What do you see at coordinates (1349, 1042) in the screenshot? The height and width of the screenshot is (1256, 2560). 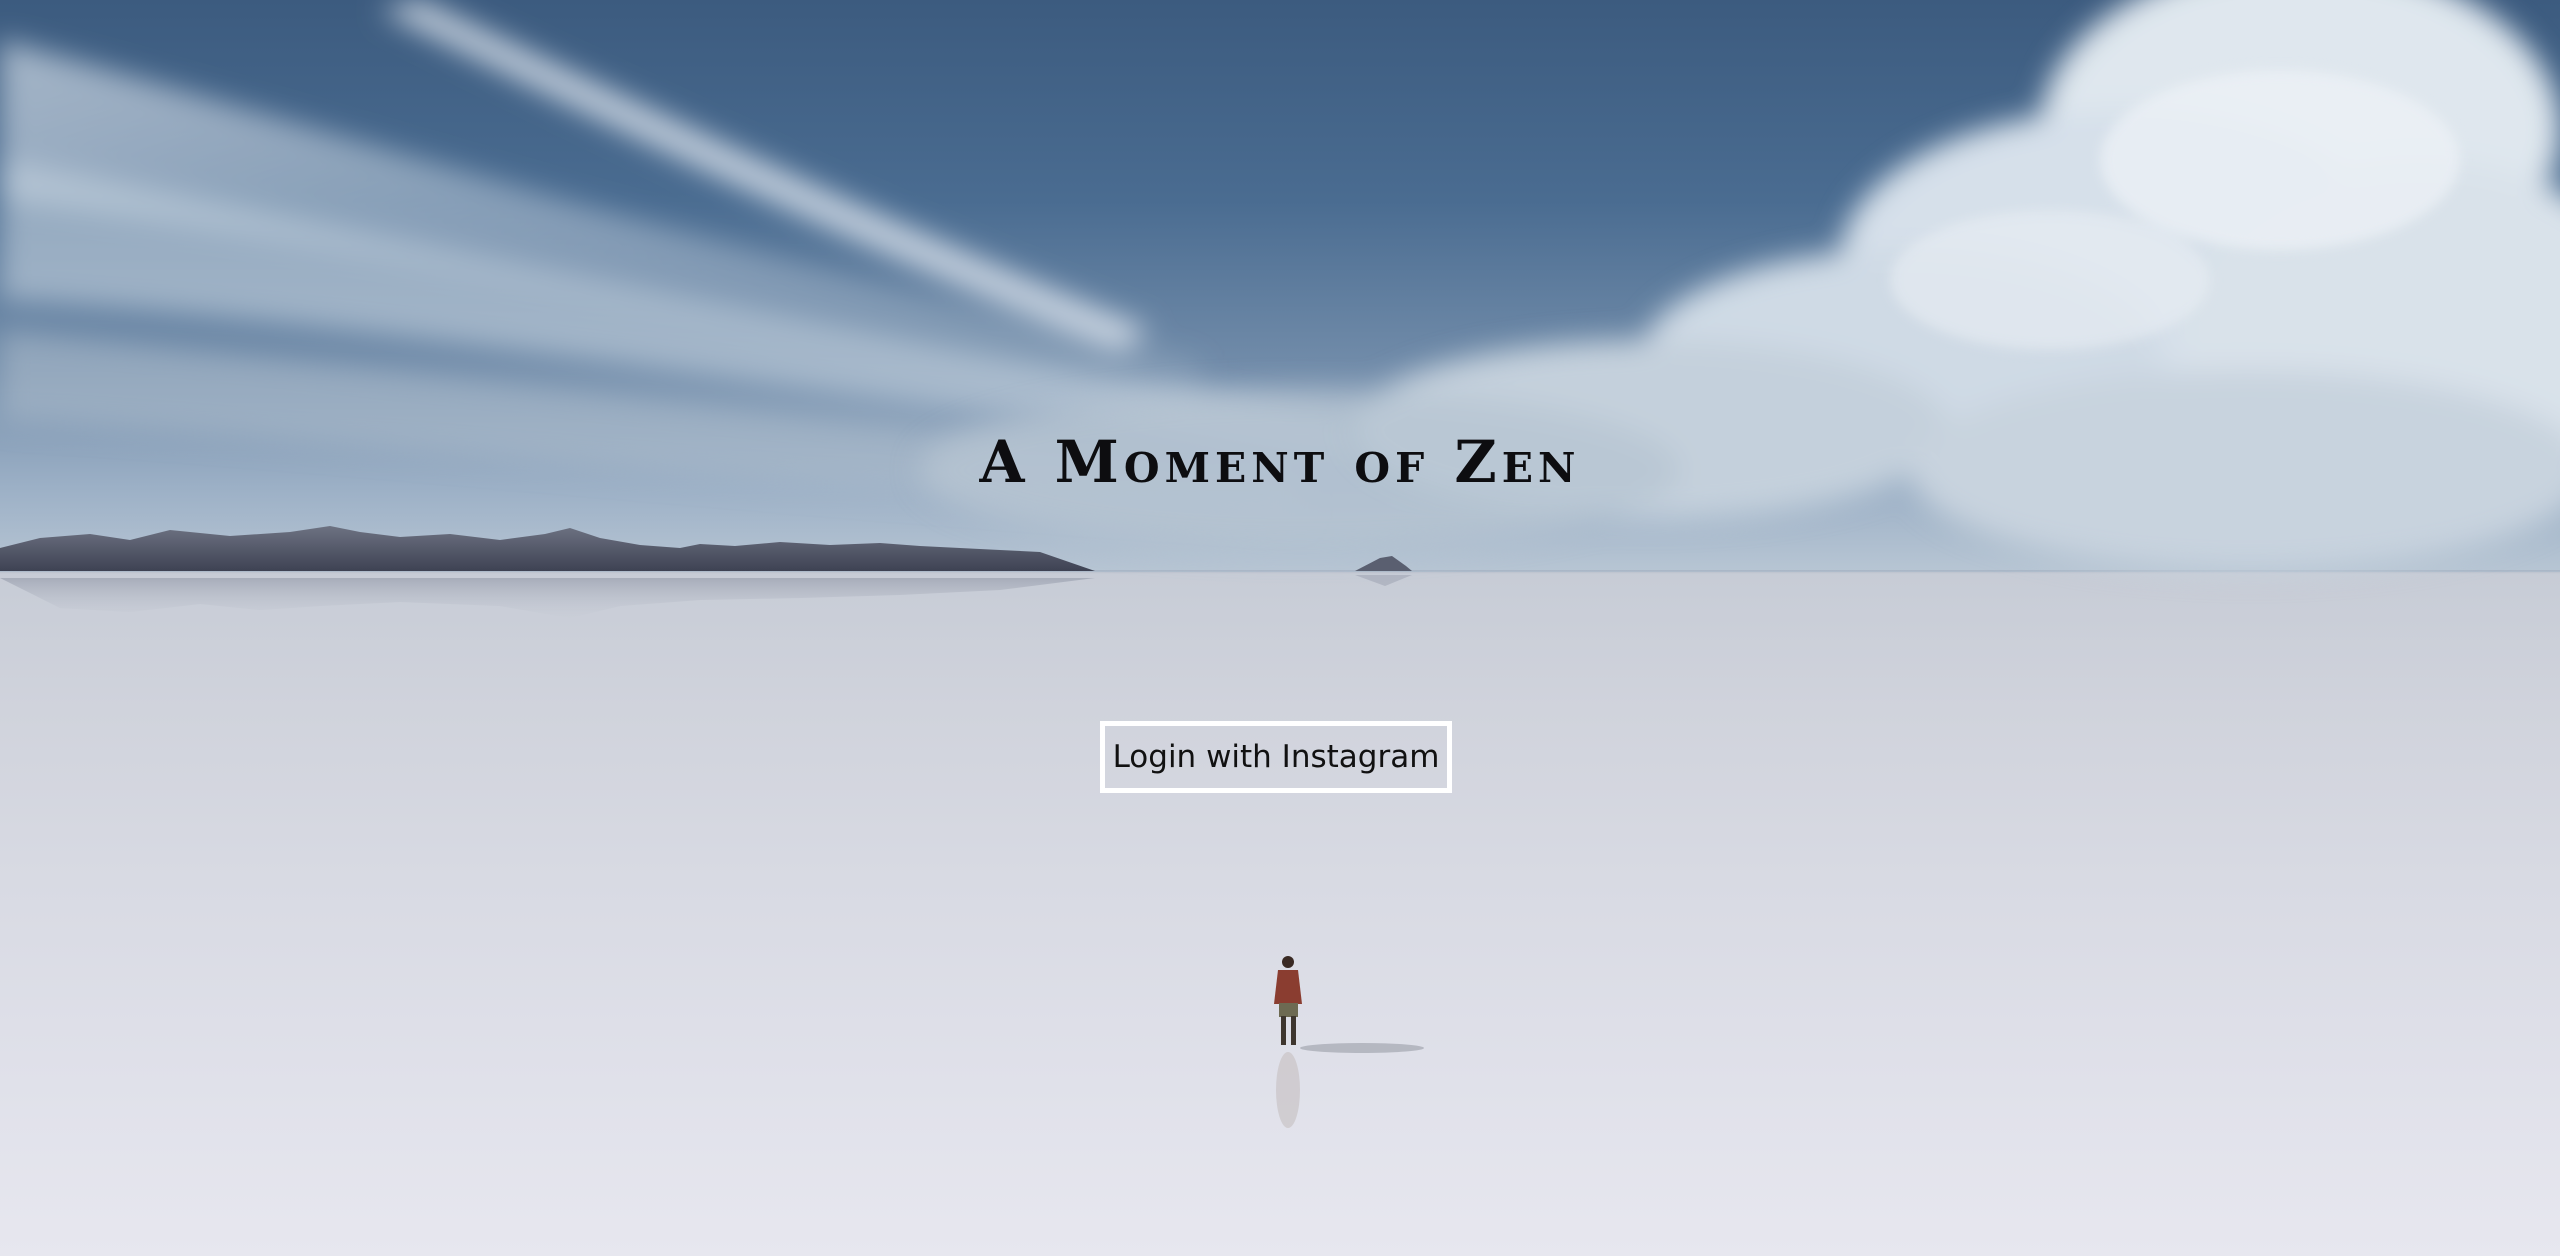 I see `walker-figure` at bounding box center [1349, 1042].